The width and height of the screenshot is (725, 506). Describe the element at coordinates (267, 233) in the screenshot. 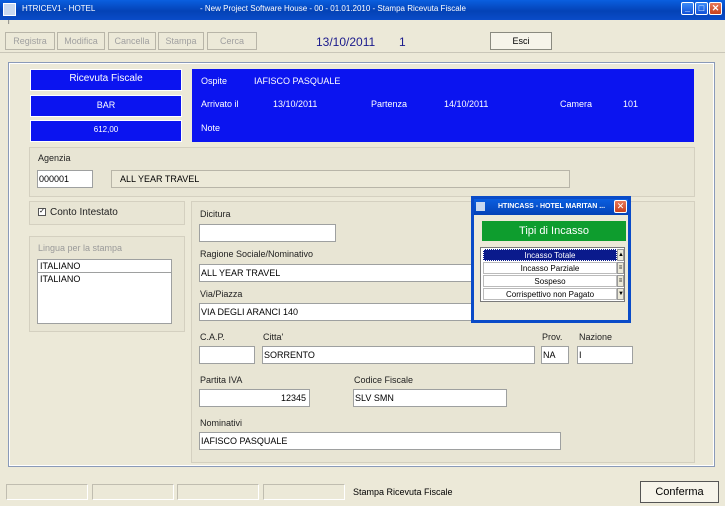

I see `dicitura-field` at that location.